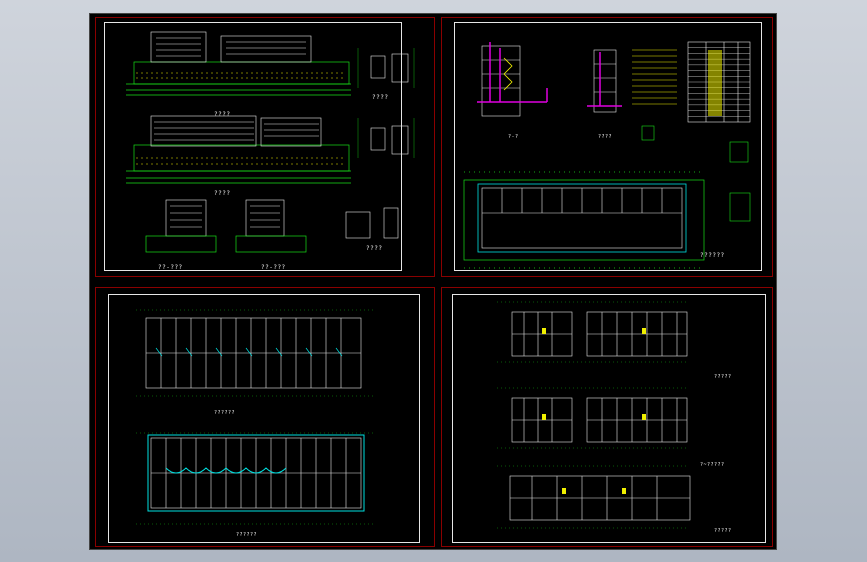 The image size is (867, 562). What do you see at coordinates (712, 465) in the screenshot?
I see `drawing-title: ?~?????` at bounding box center [712, 465].